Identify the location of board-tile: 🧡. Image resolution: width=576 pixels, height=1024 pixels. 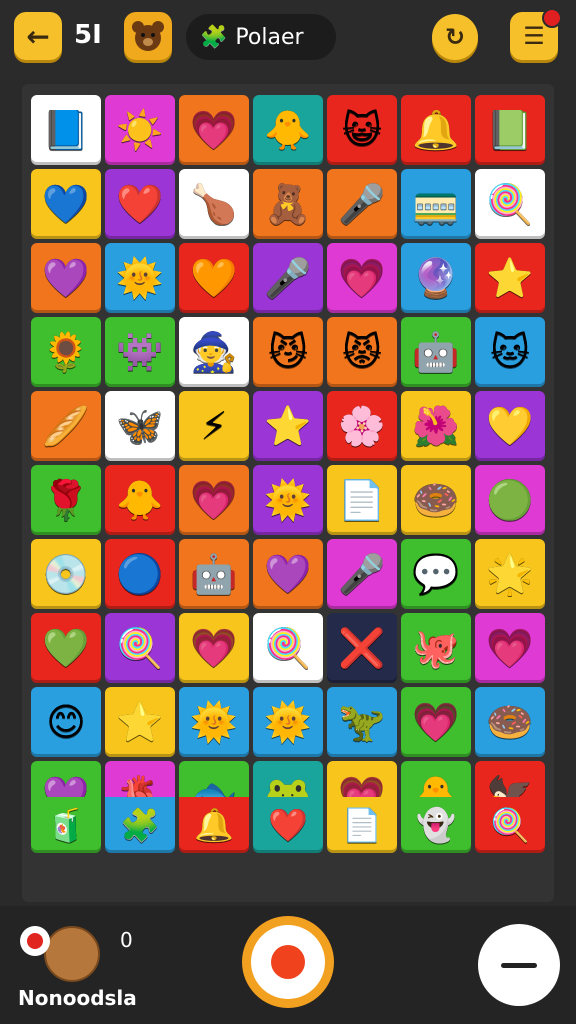
(214, 278).